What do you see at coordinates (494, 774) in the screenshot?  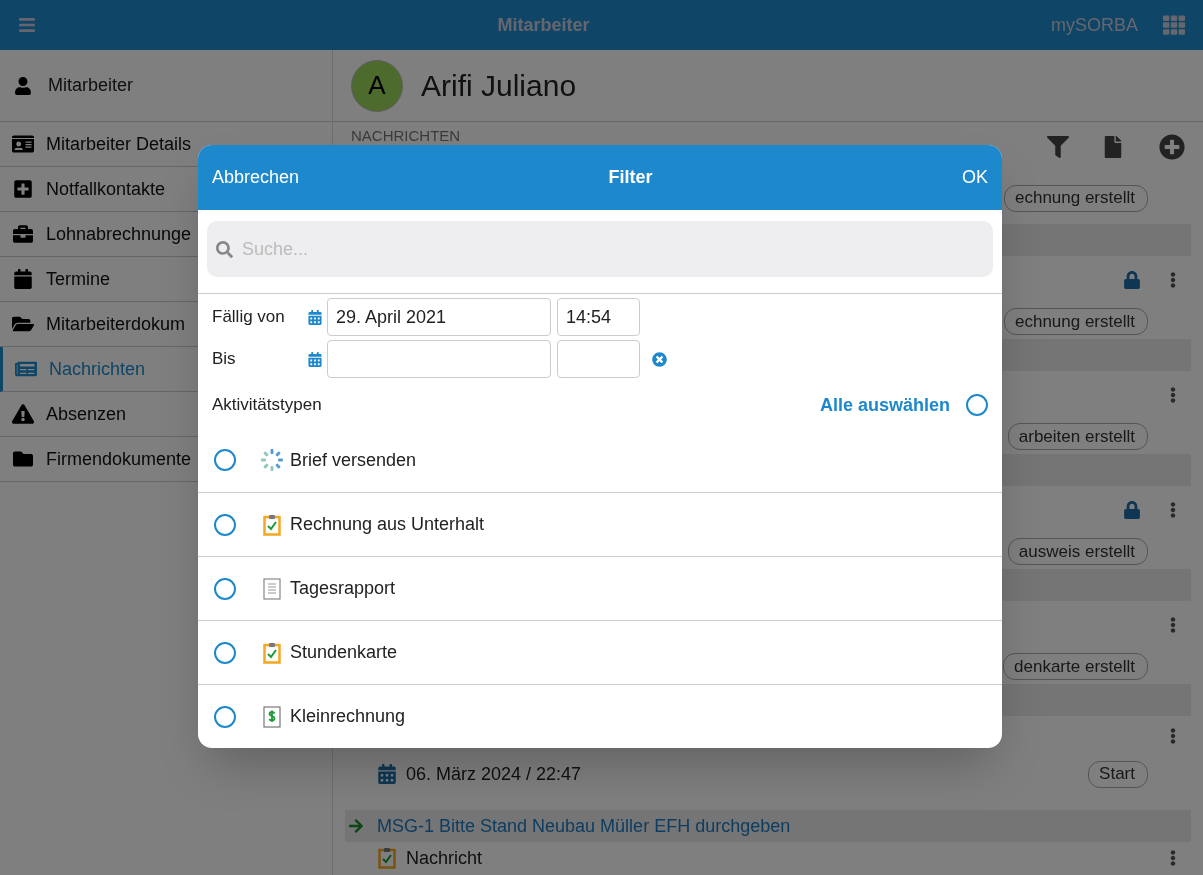 I see `date-text: 06. März 2024 / 22:47` at bounding box center [494, 774].